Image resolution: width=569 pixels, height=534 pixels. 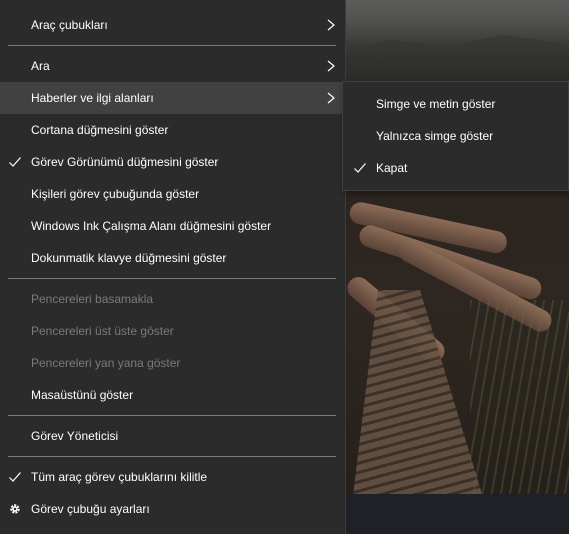 I want to click on menu-item-search: Ara, so click(x=173, y=66).